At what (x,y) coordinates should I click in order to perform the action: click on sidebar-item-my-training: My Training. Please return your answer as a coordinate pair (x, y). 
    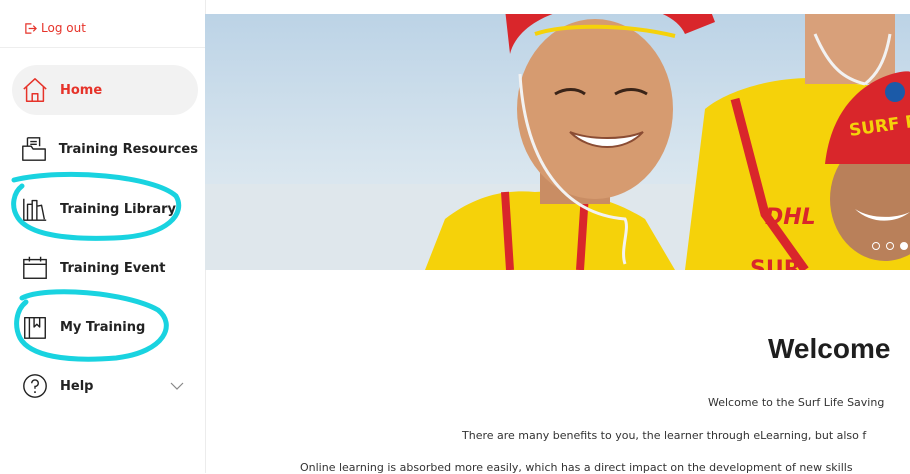
    Looking at the image, I should click on (105, 327).